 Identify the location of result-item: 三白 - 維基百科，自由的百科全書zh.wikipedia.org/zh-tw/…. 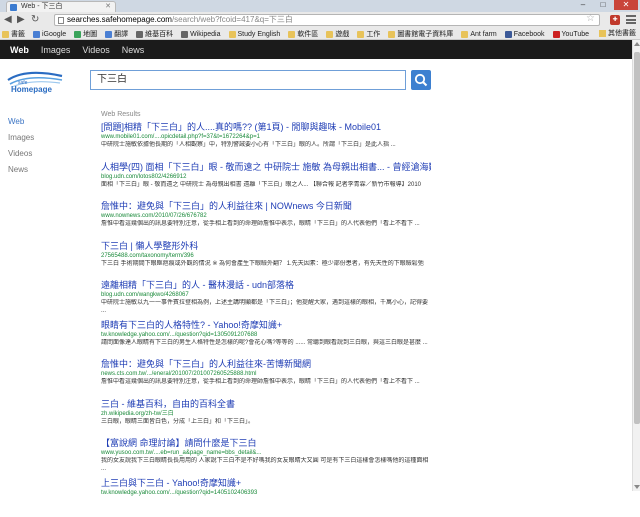
(266, 419).